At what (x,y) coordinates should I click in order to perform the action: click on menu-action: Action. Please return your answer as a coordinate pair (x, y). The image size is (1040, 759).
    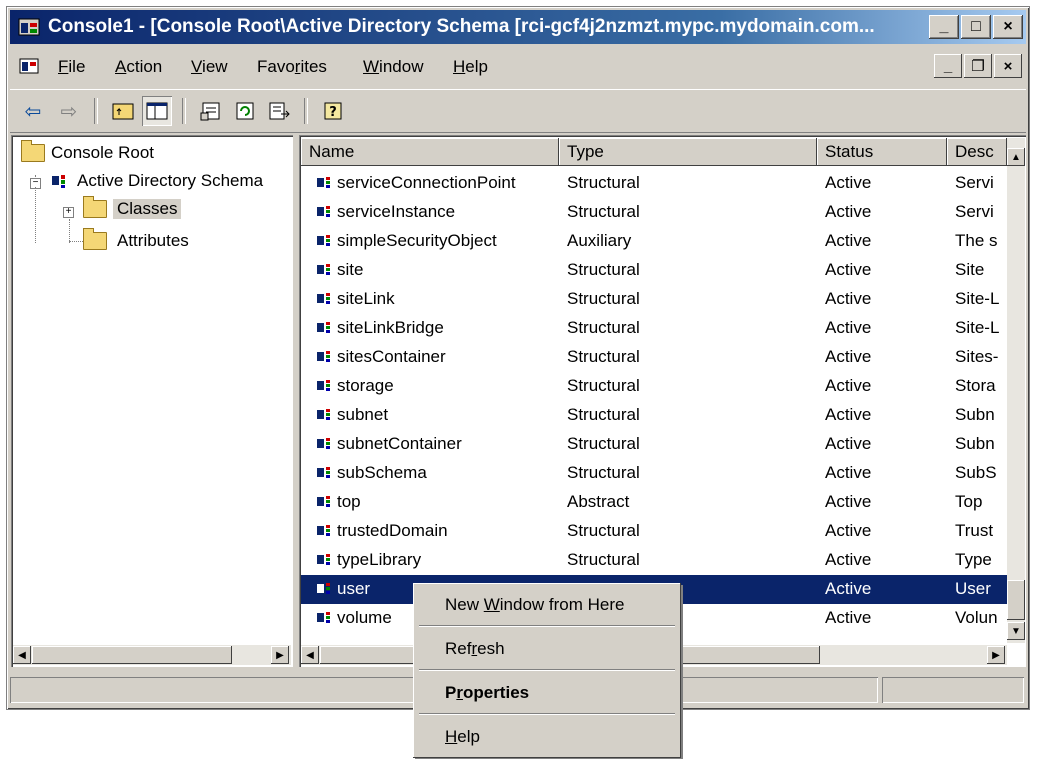
    Looking at the image, I should click on (138, 67).